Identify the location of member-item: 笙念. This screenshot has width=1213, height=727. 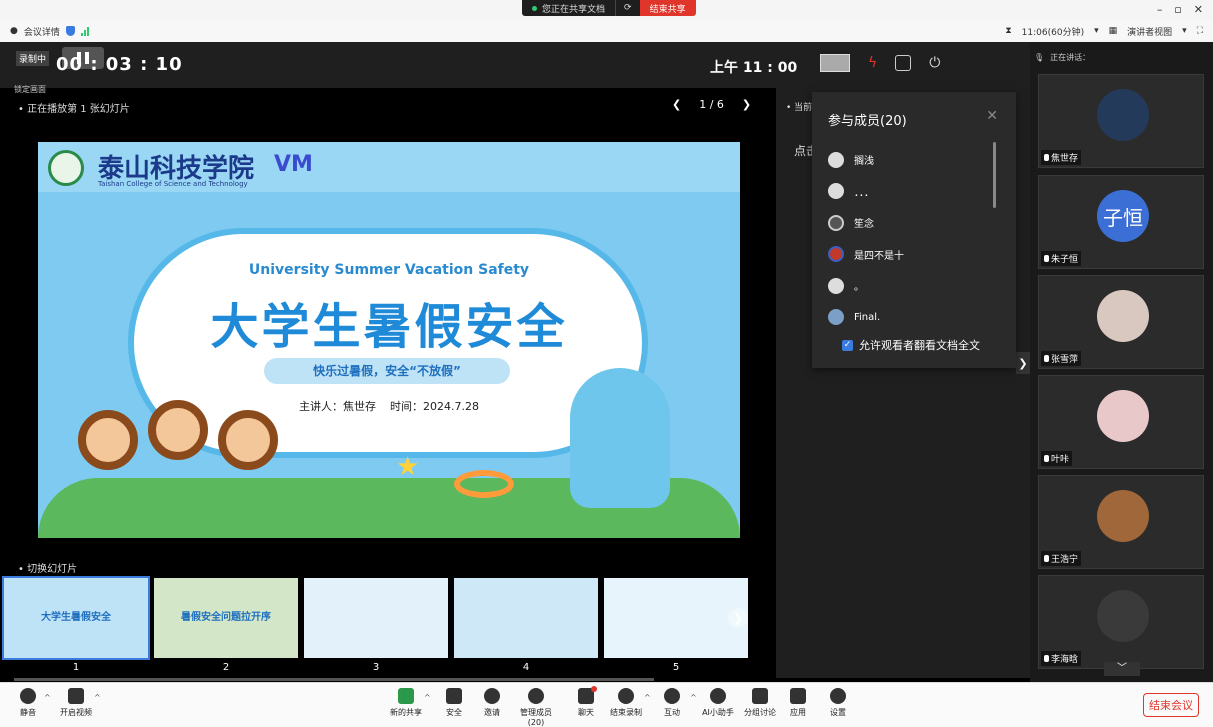
(908, 223).